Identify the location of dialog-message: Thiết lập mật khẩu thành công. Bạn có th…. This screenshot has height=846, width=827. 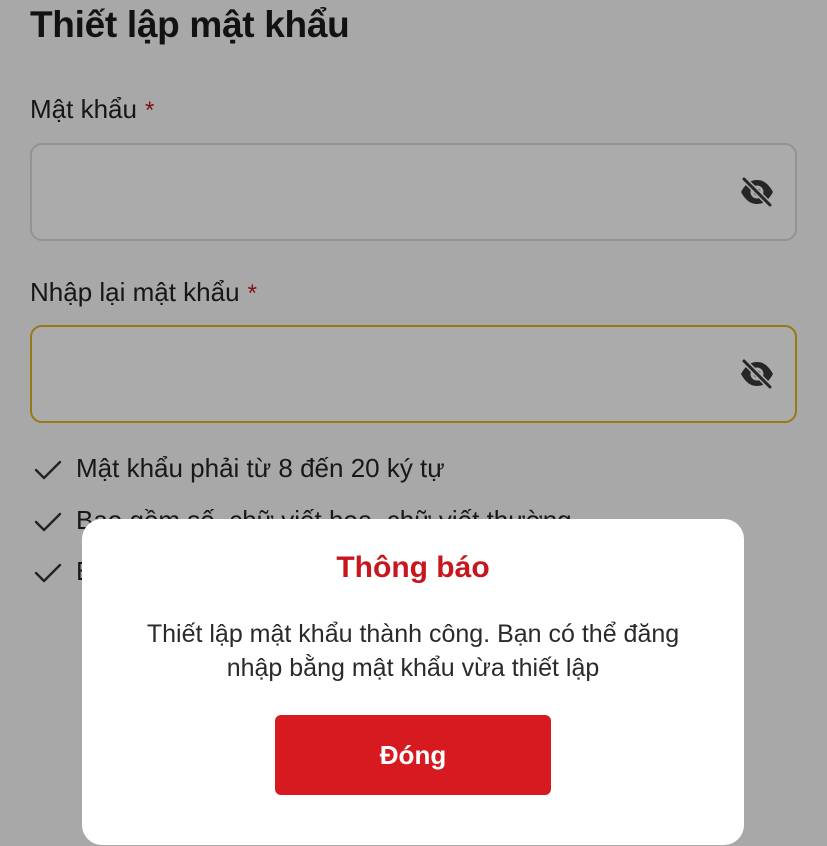
(413, 651).